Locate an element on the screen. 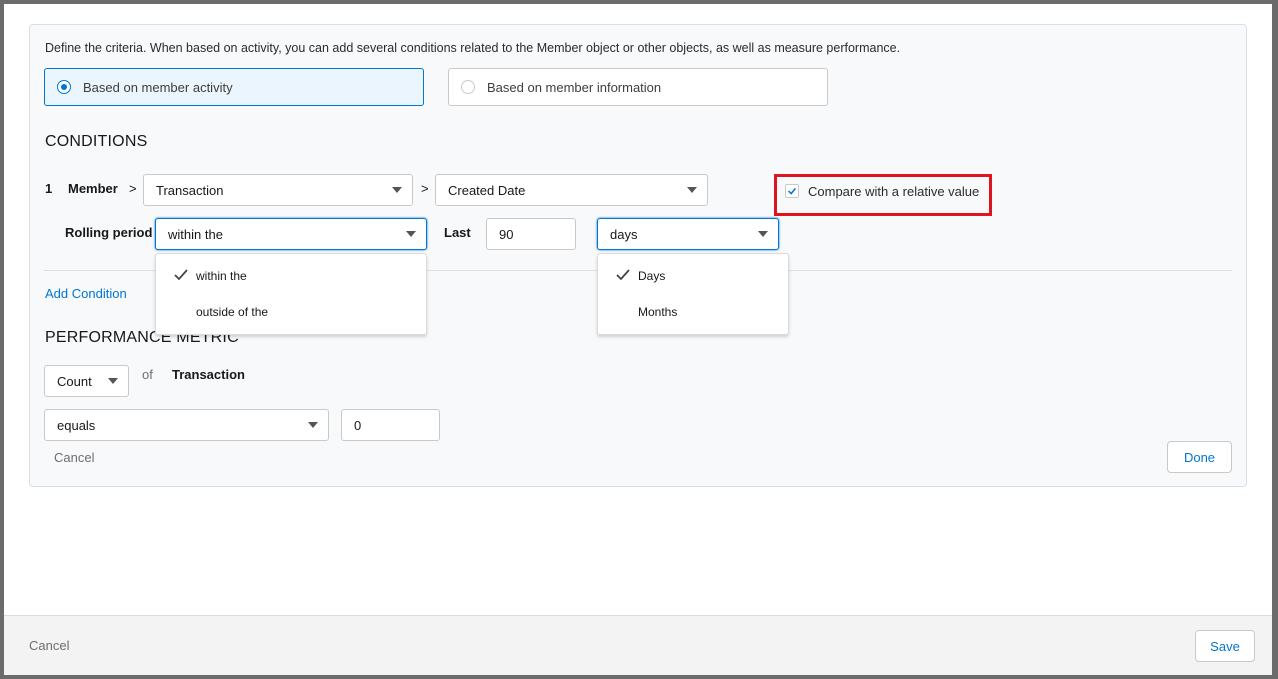  relative-value-label: Compare with a relative value is located at coordinates (893, 191).